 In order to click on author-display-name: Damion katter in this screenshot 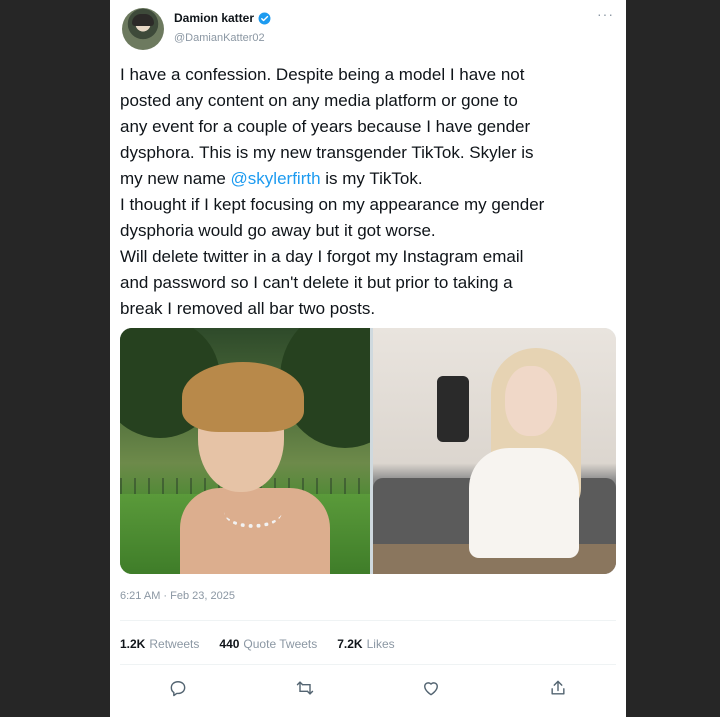, I will do `click(214, 18)`.